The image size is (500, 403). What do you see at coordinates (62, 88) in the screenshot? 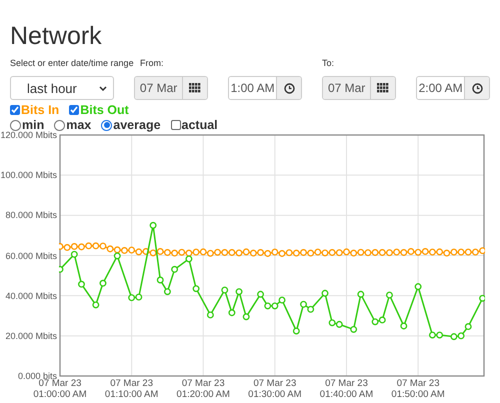
I see `range-select: last hour` at bounding box center [62, 88].